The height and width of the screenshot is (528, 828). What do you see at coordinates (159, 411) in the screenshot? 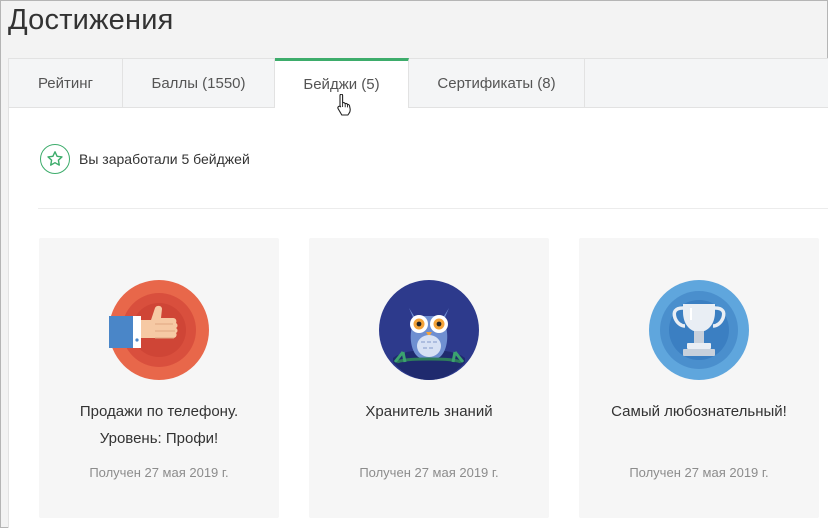
I see `badge-title-line: Продажи по телефону.` at bounding box center [159, 411].